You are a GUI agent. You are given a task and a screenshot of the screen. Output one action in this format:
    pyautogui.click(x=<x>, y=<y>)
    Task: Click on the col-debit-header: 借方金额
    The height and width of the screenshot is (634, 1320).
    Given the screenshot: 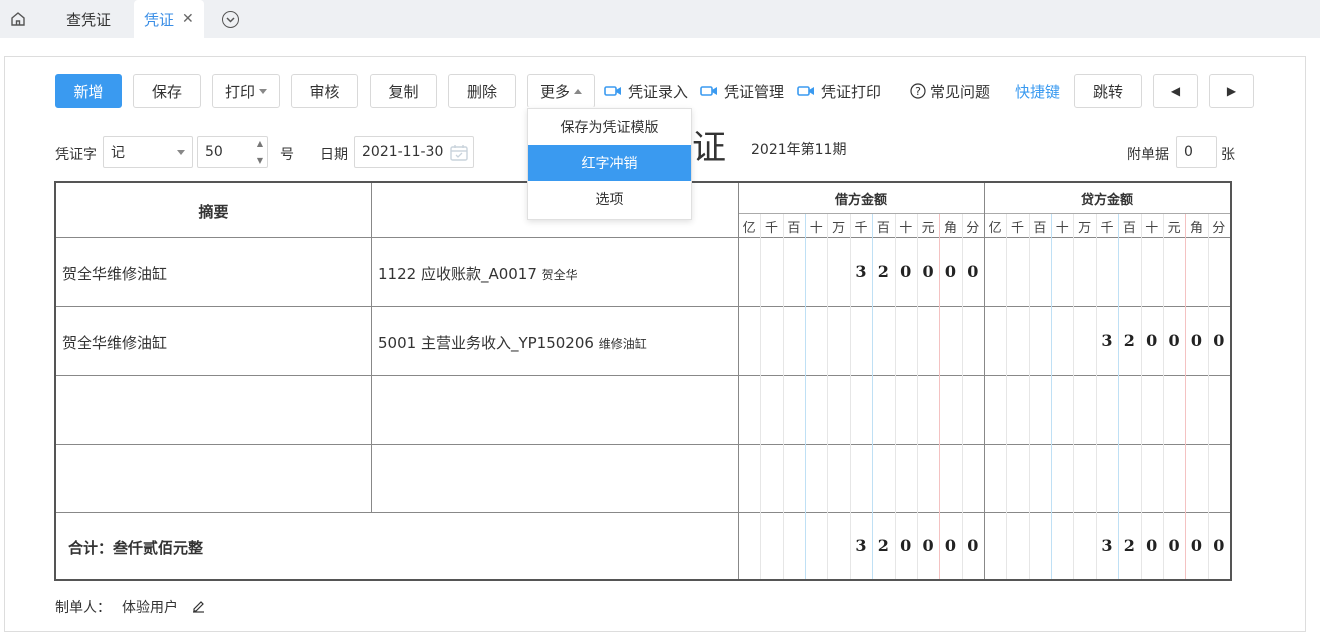 What is the action you would take?
    pyautogui.click(x=860, y=200)
    